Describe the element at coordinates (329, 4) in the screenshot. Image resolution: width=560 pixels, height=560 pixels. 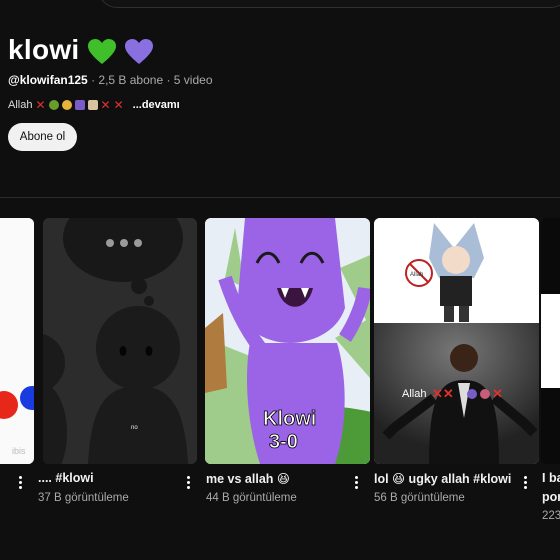
I see `search-bar` at that location.